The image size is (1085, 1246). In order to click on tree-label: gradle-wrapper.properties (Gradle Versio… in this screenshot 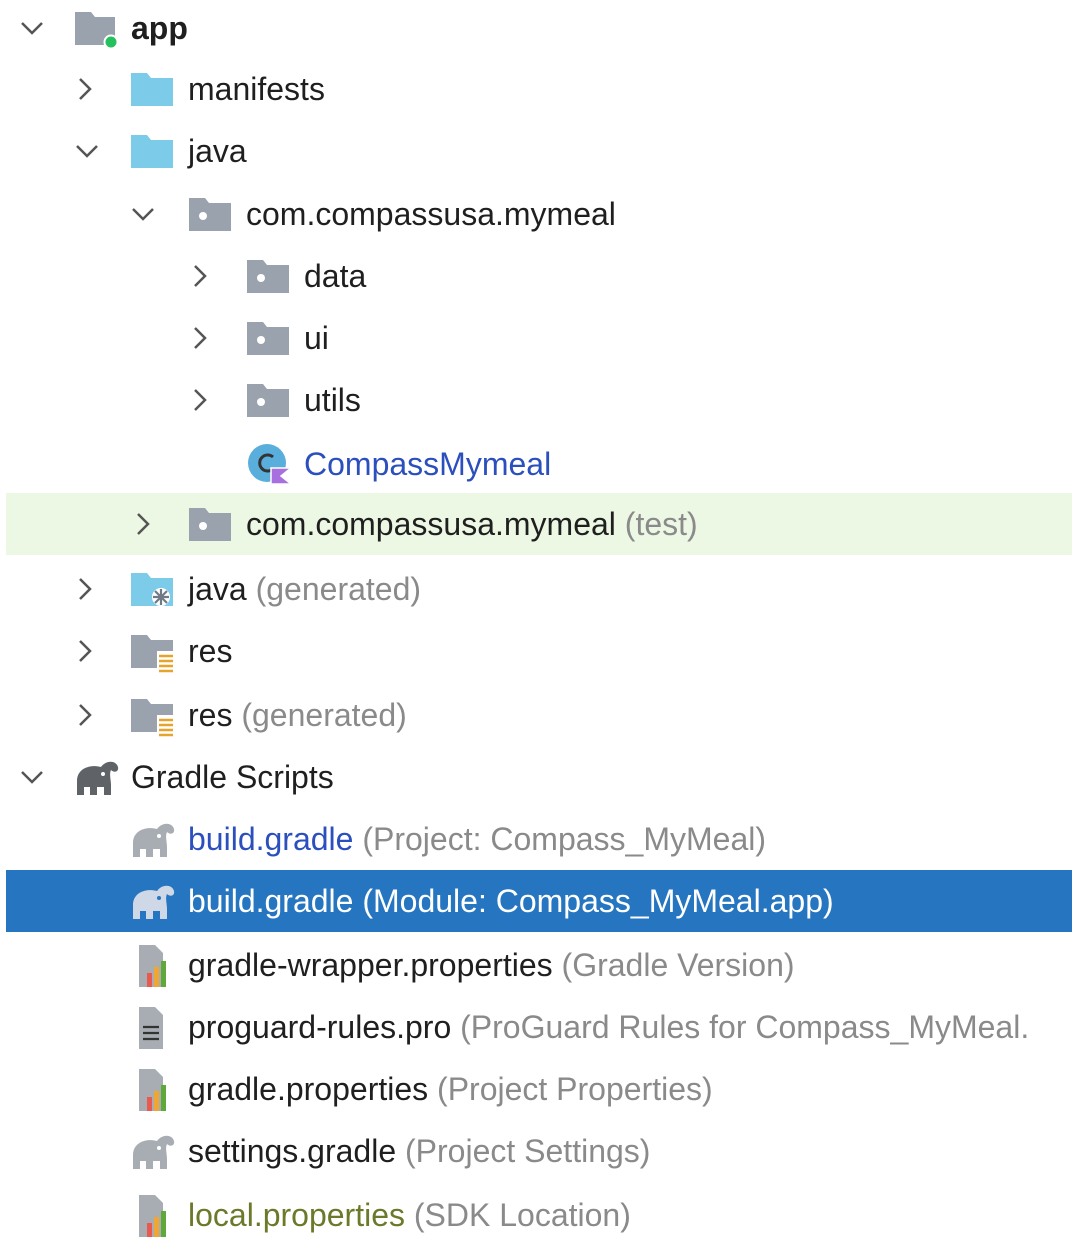, I will do `click(491, 965)`.